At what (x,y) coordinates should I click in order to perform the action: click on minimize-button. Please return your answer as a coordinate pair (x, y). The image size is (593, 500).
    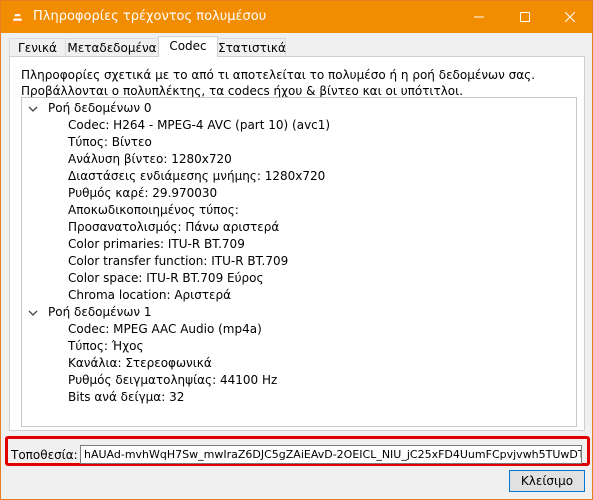
    Looking at the image, I should click on (479, 17).